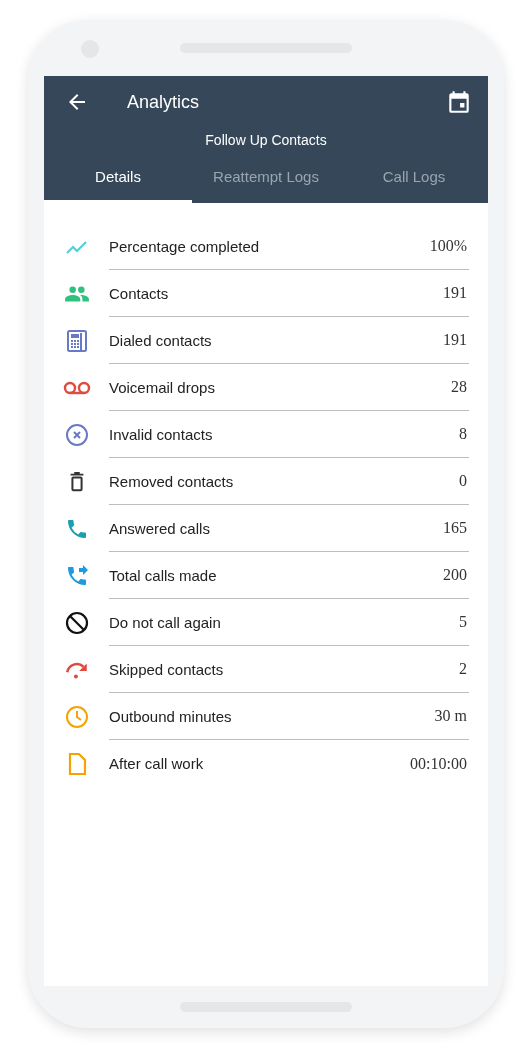 The height and width of the screenshot is (1064, 532). What do you see at coordinates (163, 575) in the screenshot?
I see `stat-label: Total calls made` at bounding box center [163, 575].